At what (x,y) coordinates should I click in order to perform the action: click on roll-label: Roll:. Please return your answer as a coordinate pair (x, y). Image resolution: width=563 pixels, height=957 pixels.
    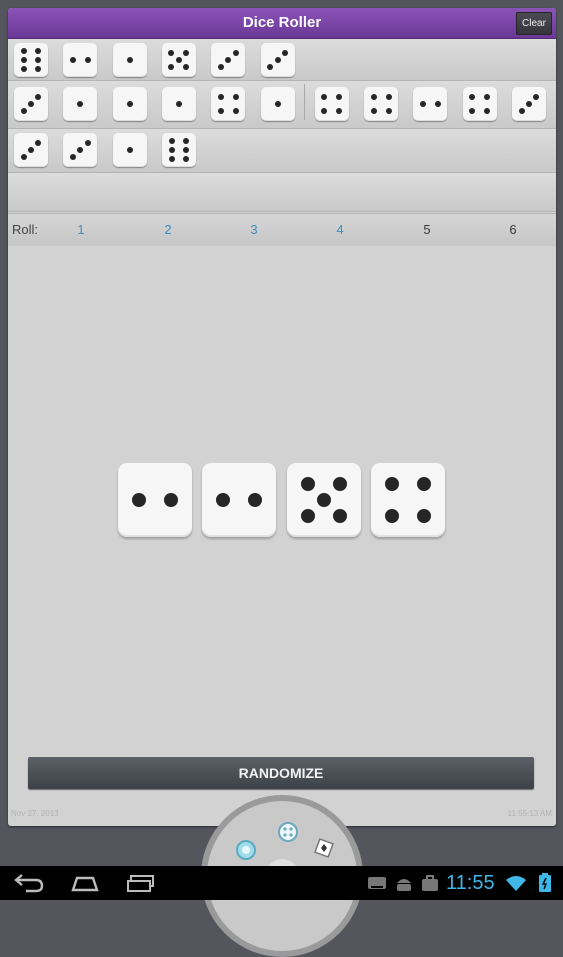
    Looking at the image, I should click on (25, 229).